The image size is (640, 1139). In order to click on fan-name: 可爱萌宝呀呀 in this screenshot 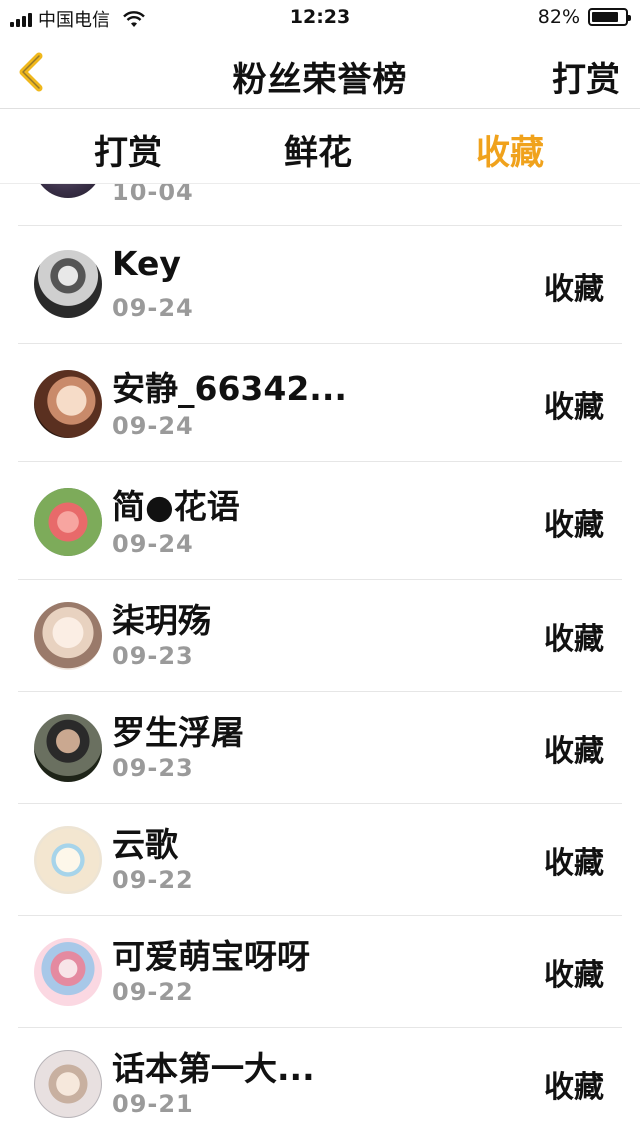, I will do `click(211, 956)`.